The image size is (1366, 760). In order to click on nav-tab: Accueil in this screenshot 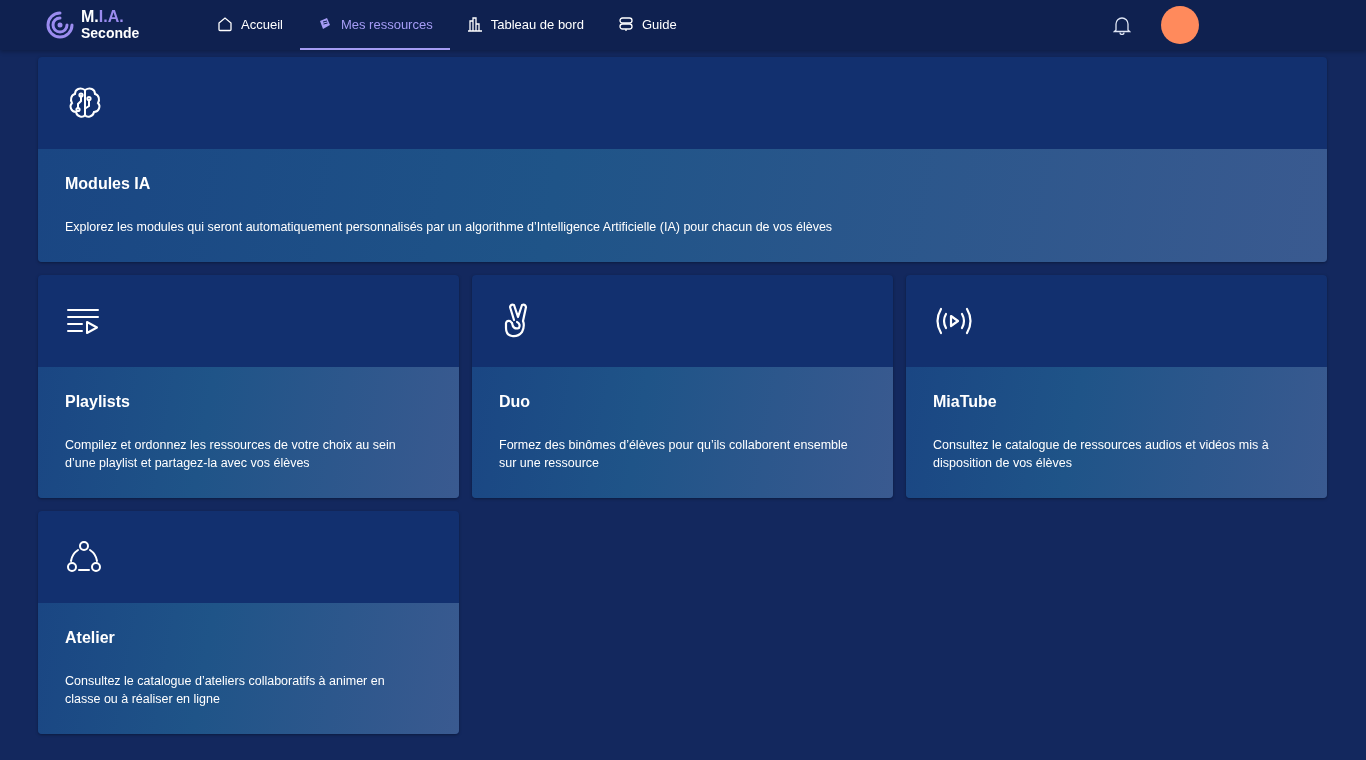, I will do `click(250, 25)`.